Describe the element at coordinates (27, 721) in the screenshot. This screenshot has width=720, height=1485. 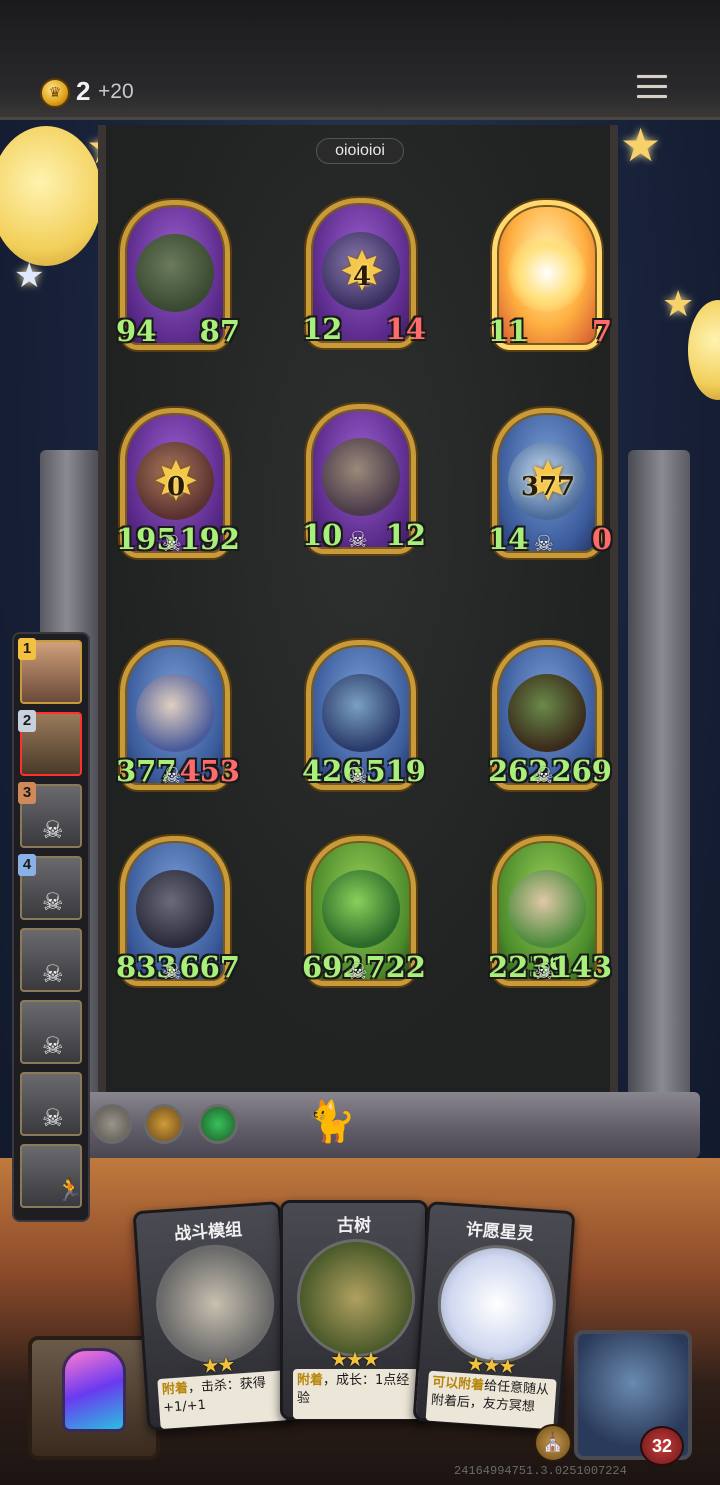
I see `player-rank: 2` at that location.